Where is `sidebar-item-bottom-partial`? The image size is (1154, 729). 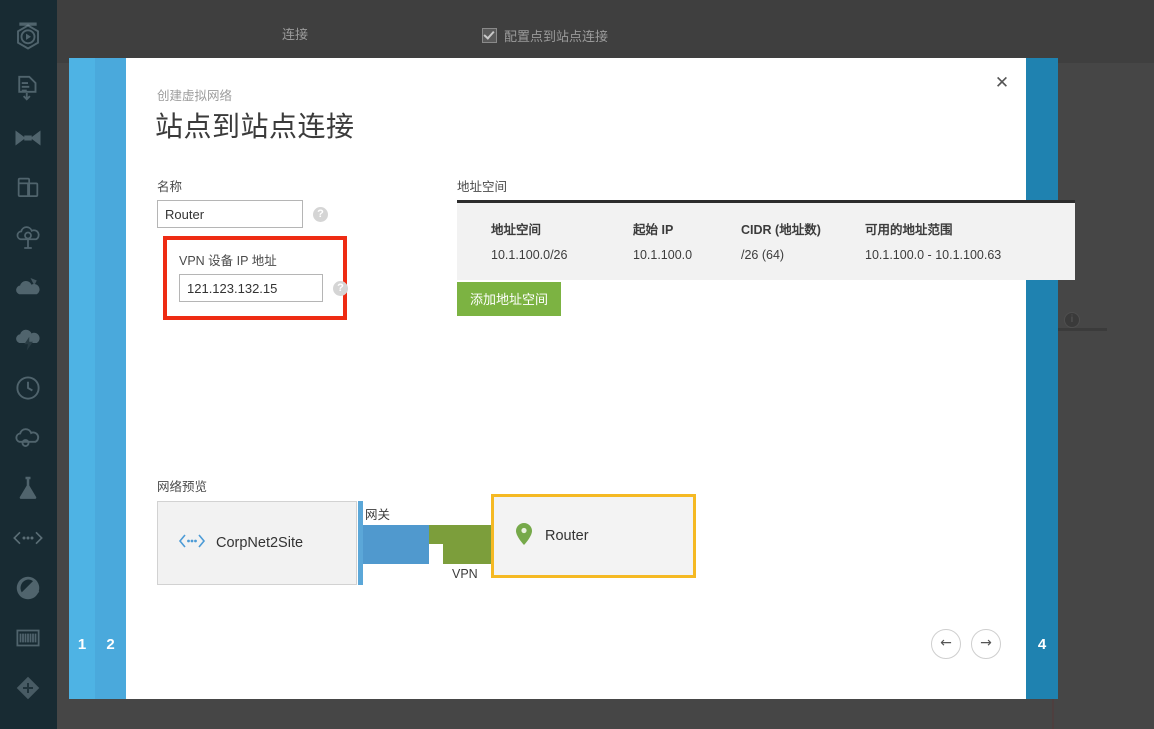
sidebar-item-bottom-partial is located at coordinates (28, 720).